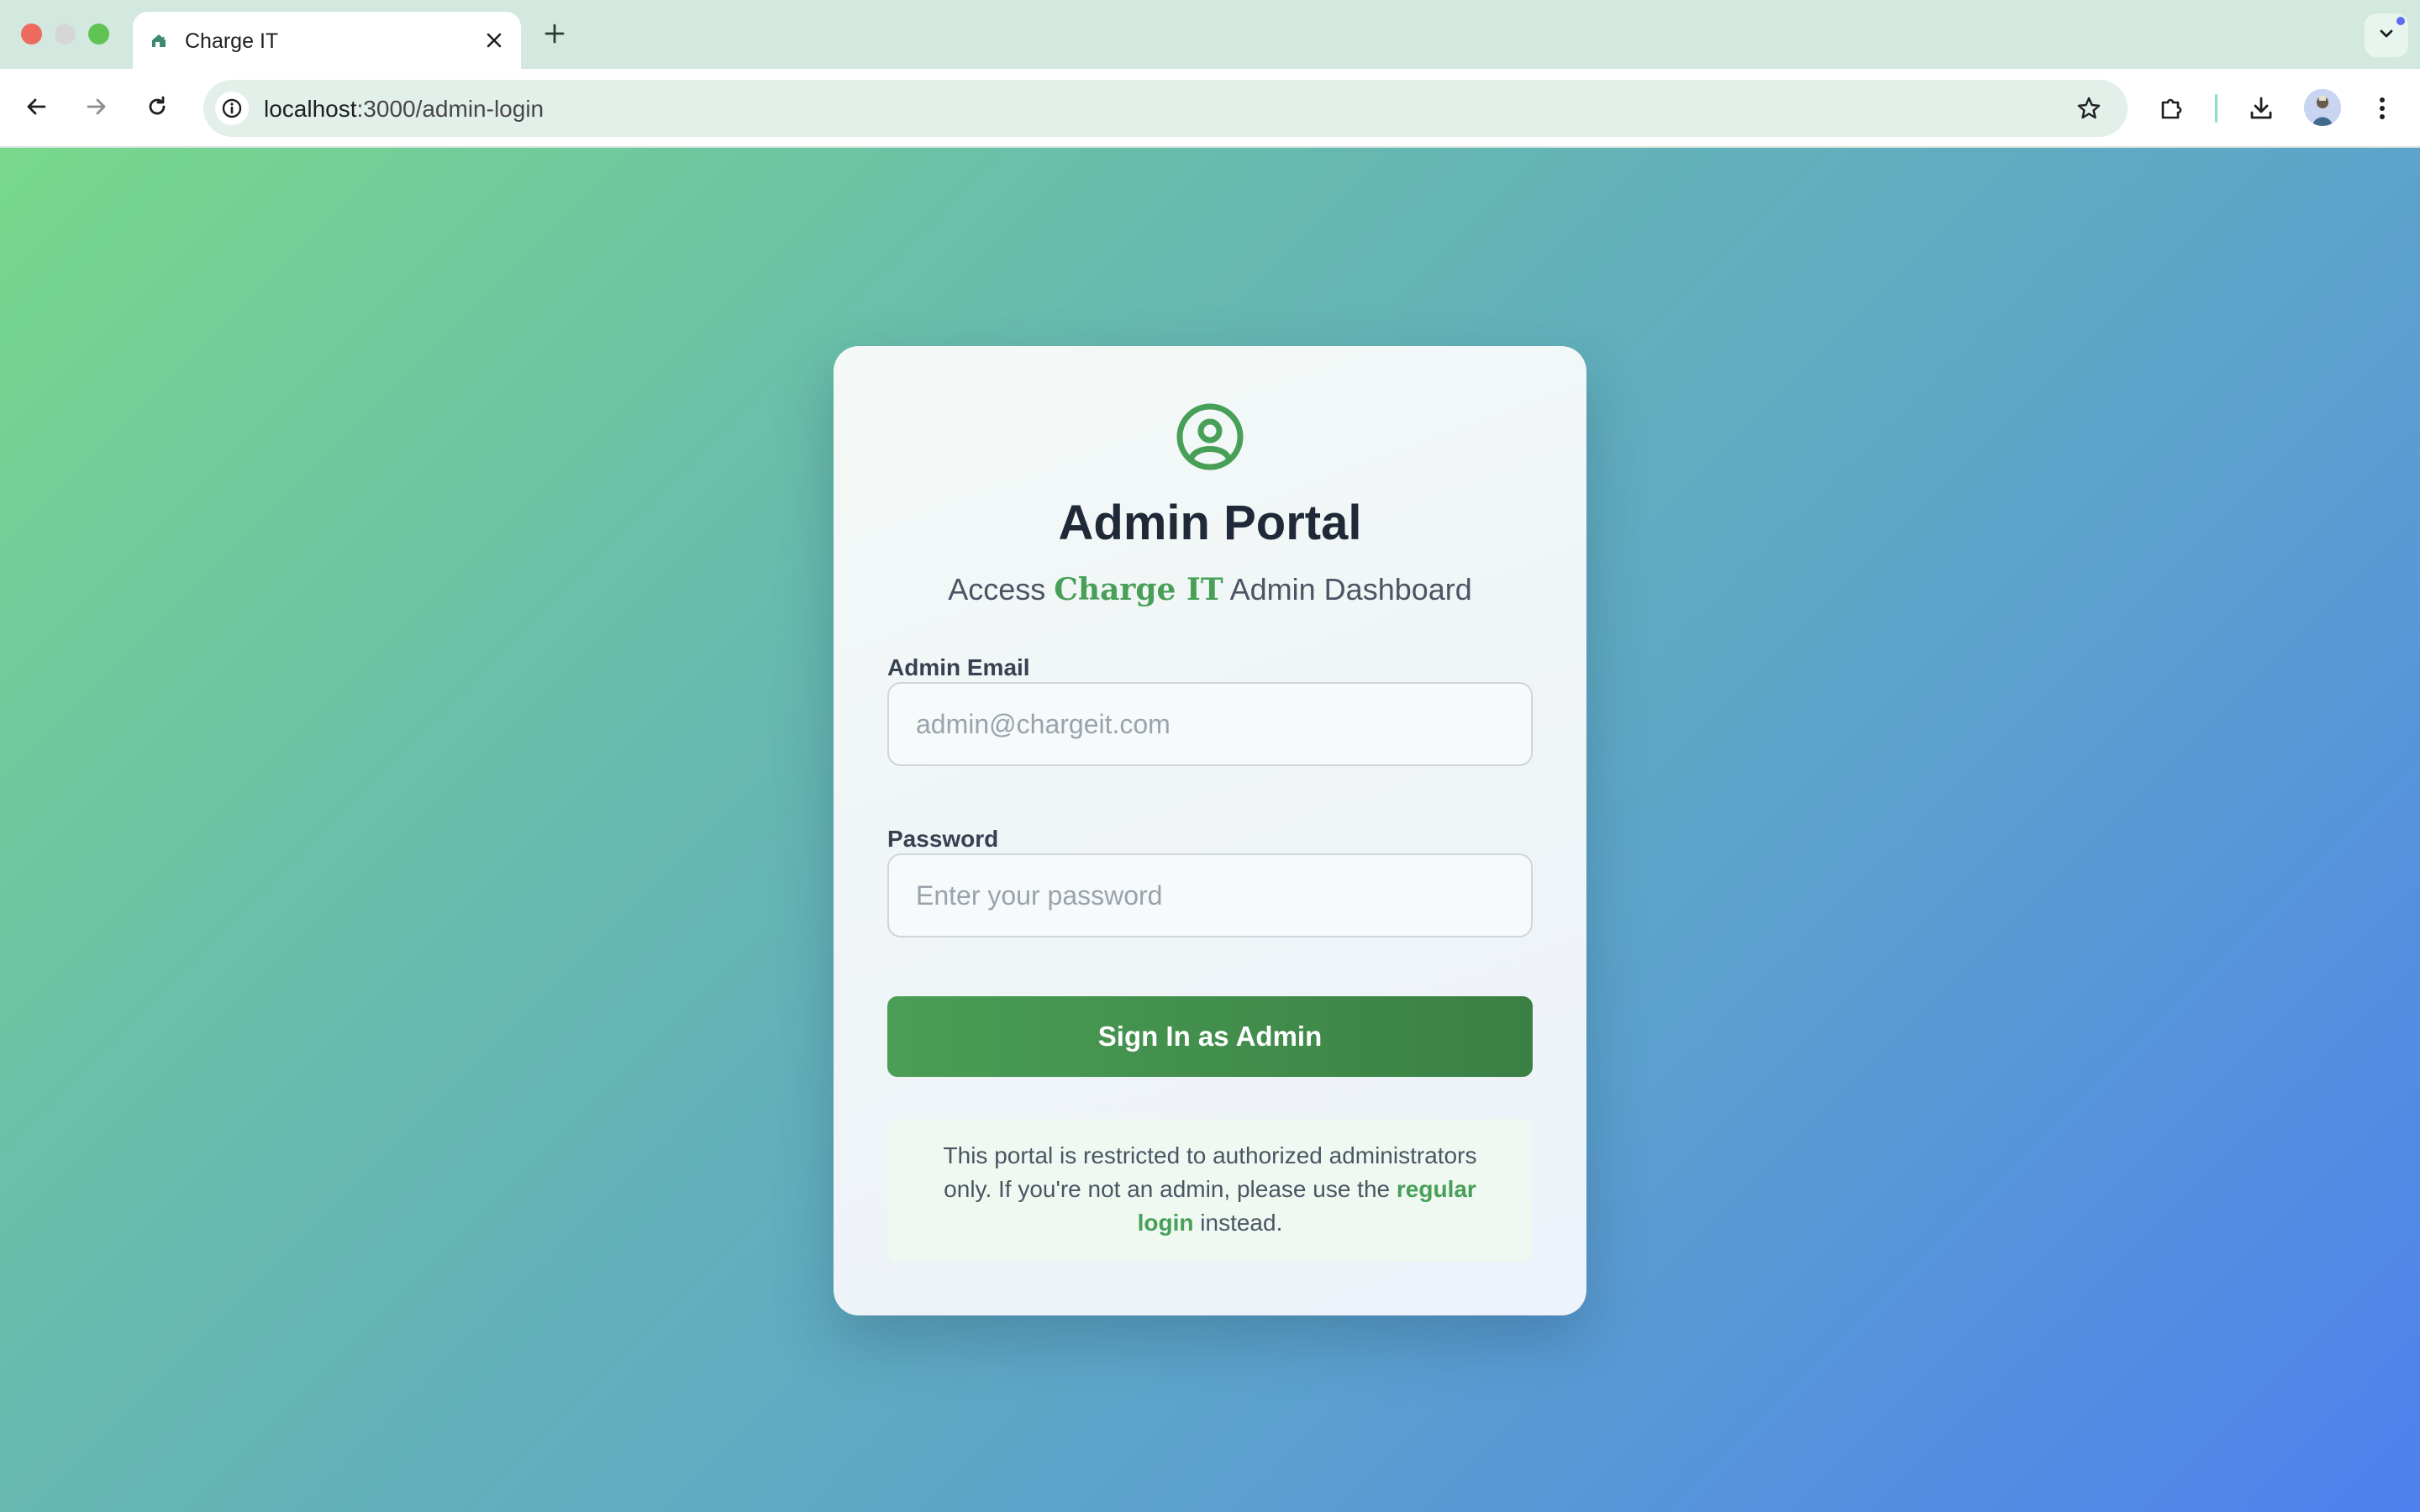 Image resolution: width=2420 pixels, height=1512 pixels. What do you see at coordinates (2400, 21) in the screenshot?
I see `notification-dot` at bounding box center [2400, 21].